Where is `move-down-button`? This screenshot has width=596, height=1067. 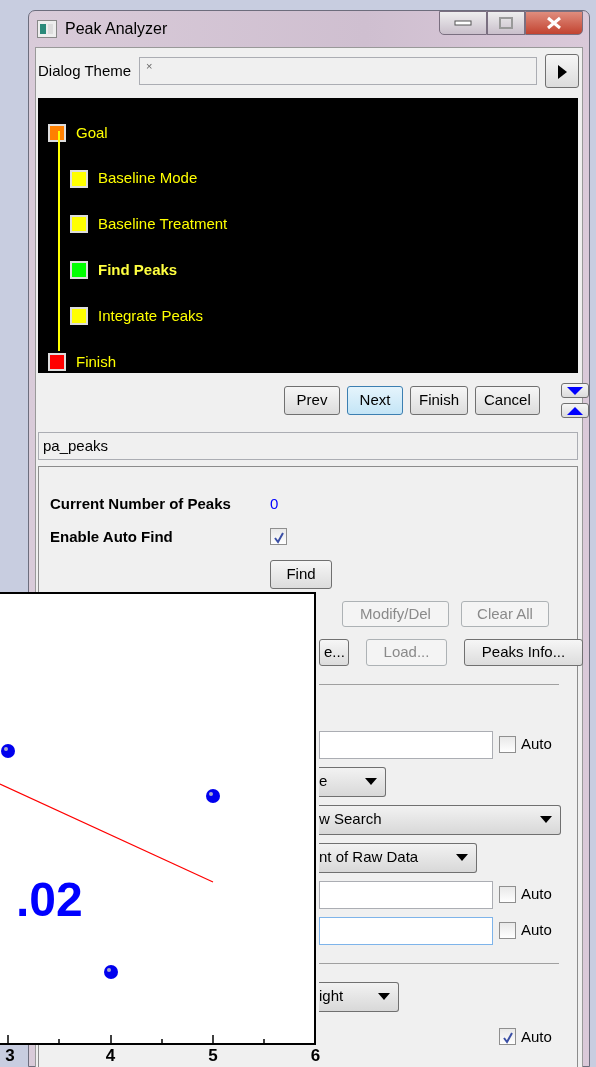
move-down-button is located at coordinates (574, 390).